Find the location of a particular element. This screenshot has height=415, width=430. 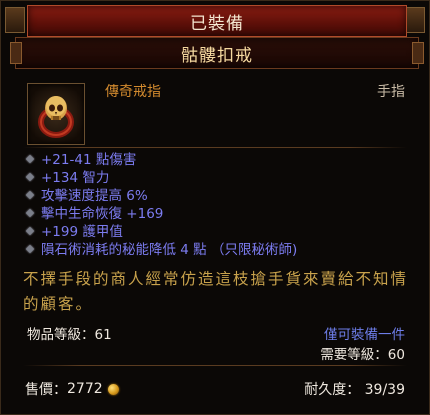

required-level: 需要等級：60 is located at coordinates (362, 355).